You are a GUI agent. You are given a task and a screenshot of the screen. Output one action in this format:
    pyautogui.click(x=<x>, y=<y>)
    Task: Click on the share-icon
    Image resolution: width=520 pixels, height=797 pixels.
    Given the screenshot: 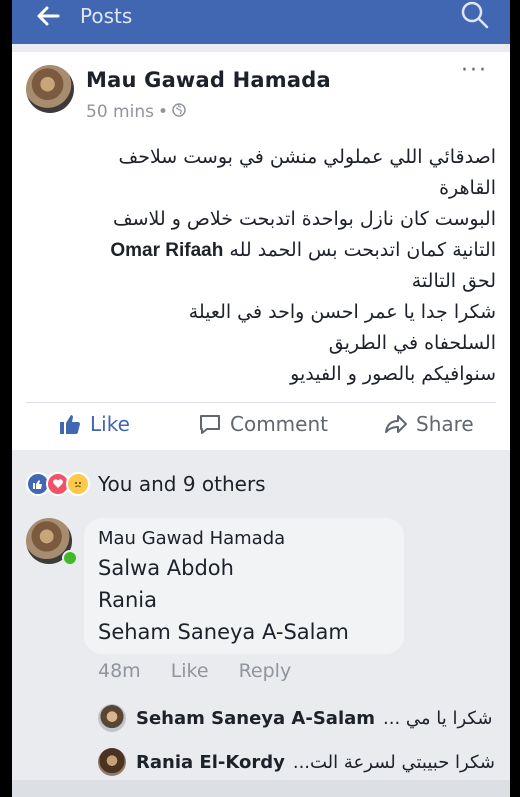 What is the action you would take?
    pyautogui.click(x=396, y=424)
    